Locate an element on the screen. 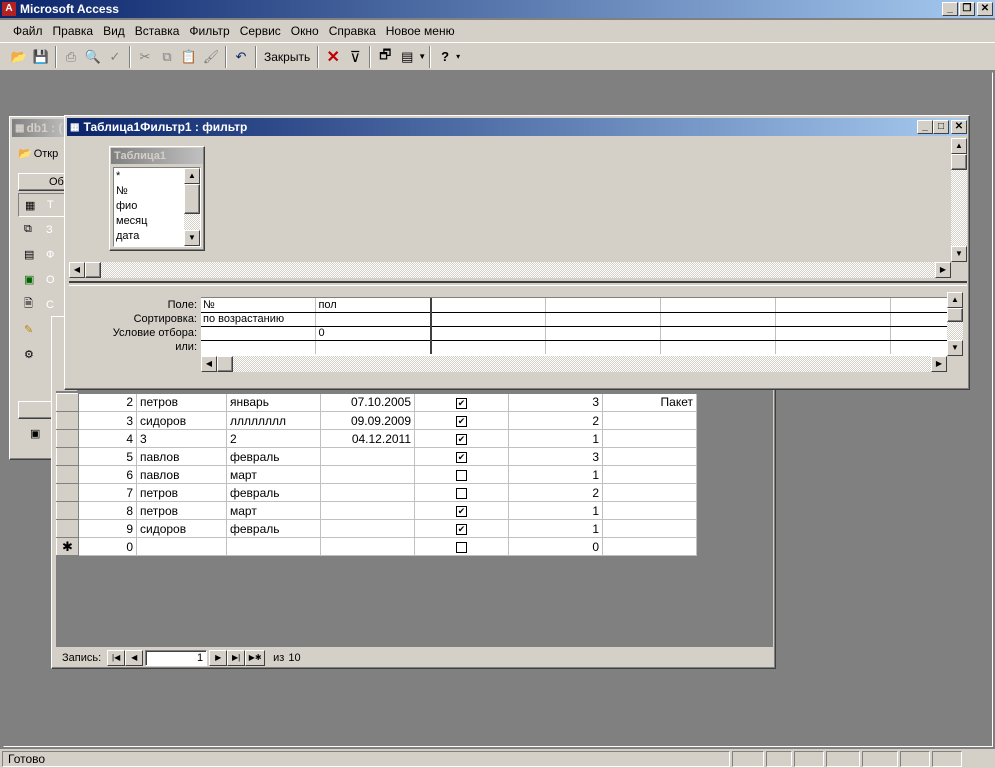  previous-record-button: ◀ is located at coordinates (134, 658).